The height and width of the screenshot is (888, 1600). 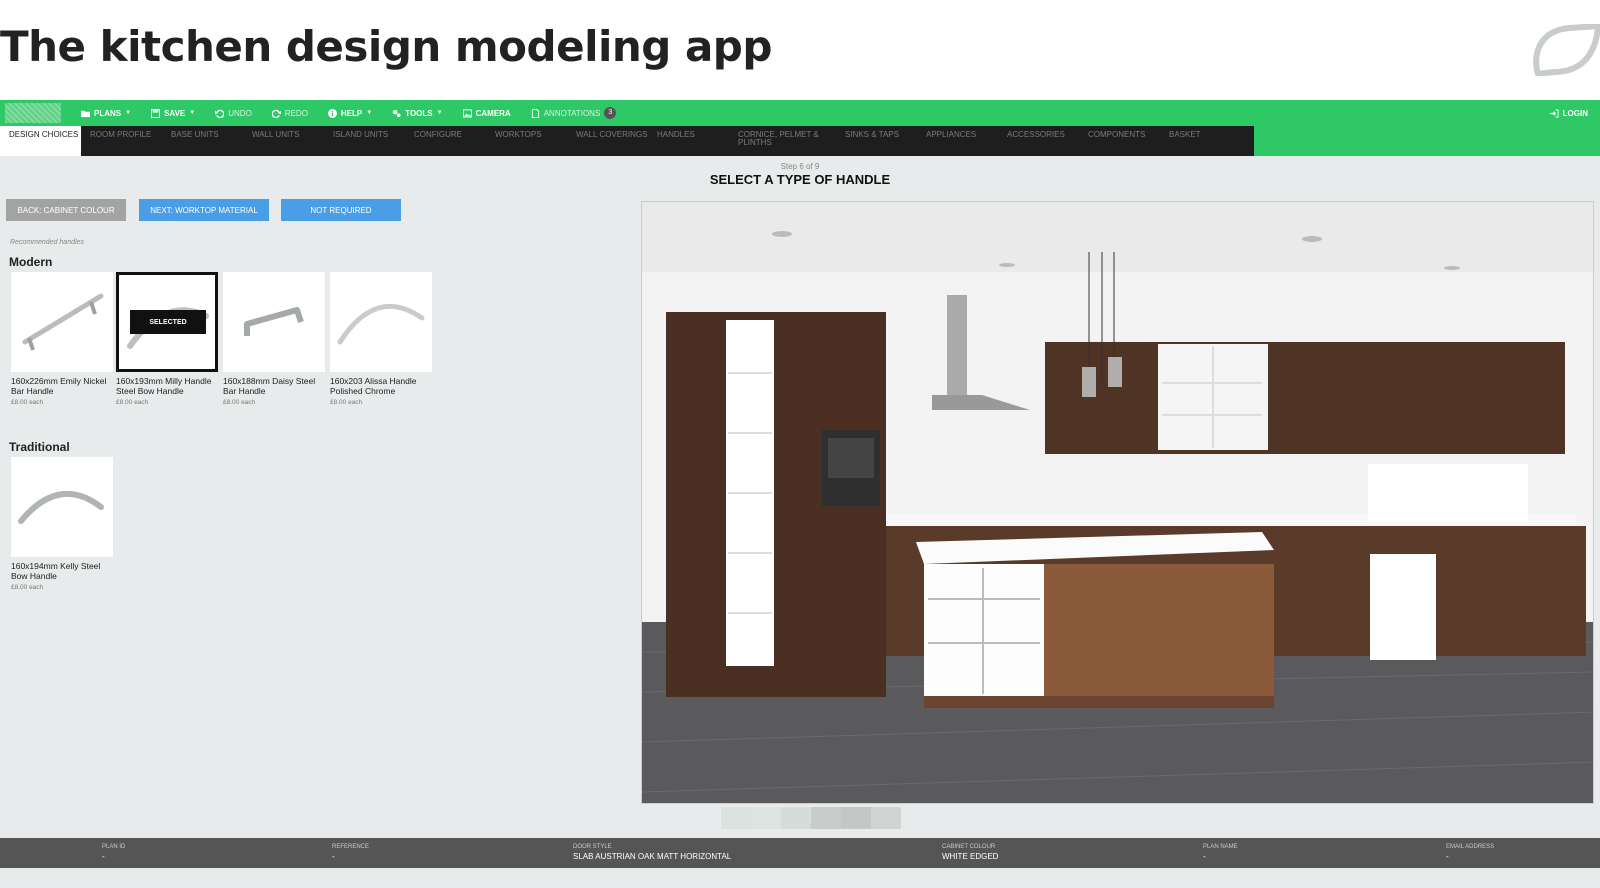 What do you see at coordinates (276, 113) in the screenshot?
I see `redo-icon` at bounding box center [276, 113].